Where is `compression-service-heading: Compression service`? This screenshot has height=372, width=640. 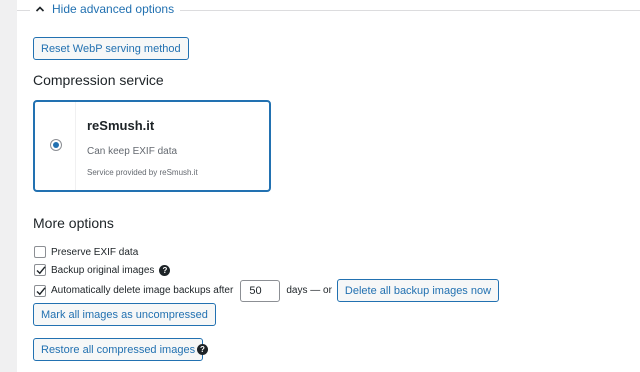
compression-service-heading: Compression service is located at coordinates (98, 80).